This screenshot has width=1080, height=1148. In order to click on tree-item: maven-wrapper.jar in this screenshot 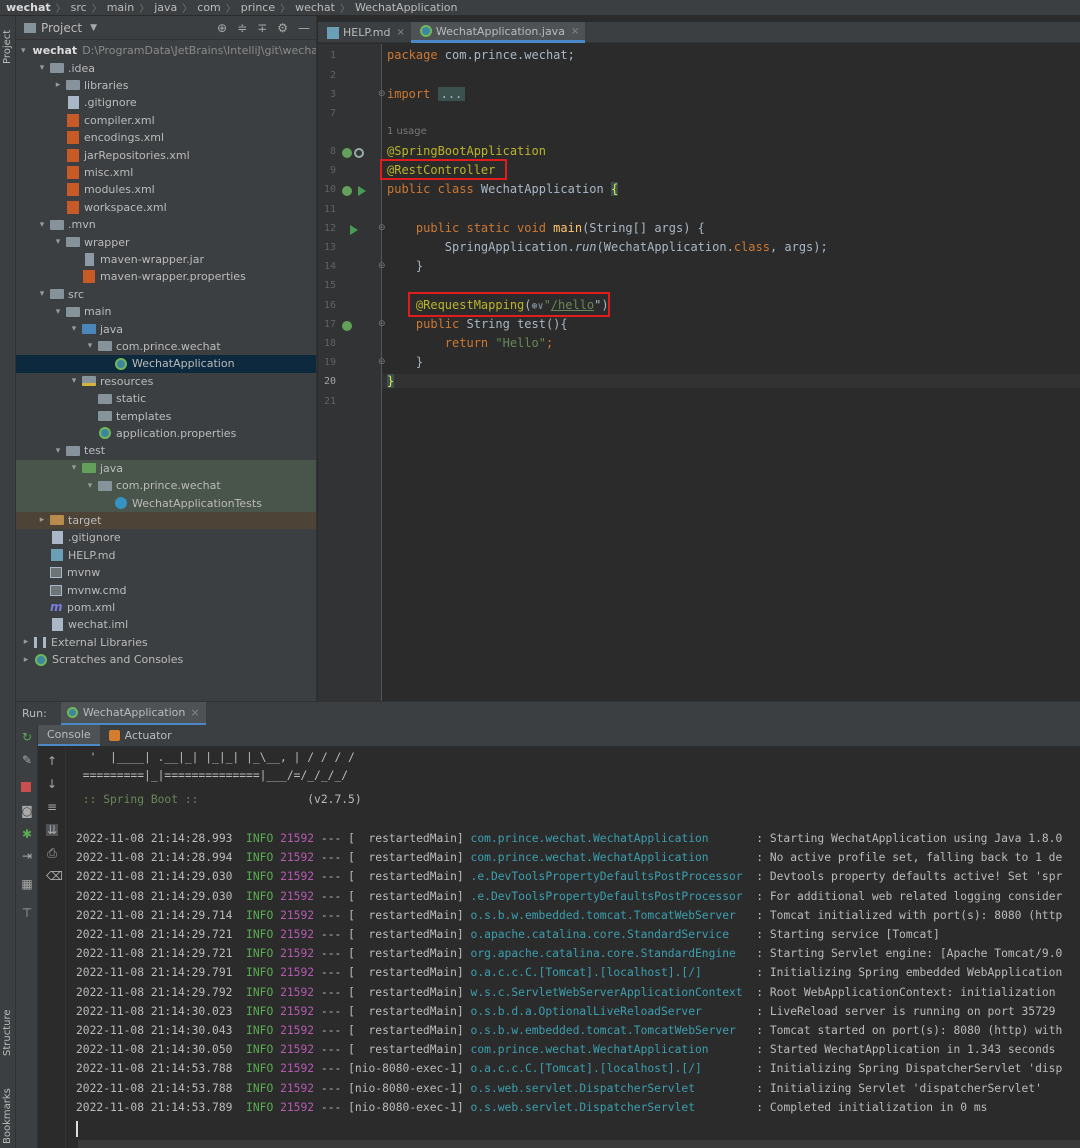, I will do `click(166, 259)`.